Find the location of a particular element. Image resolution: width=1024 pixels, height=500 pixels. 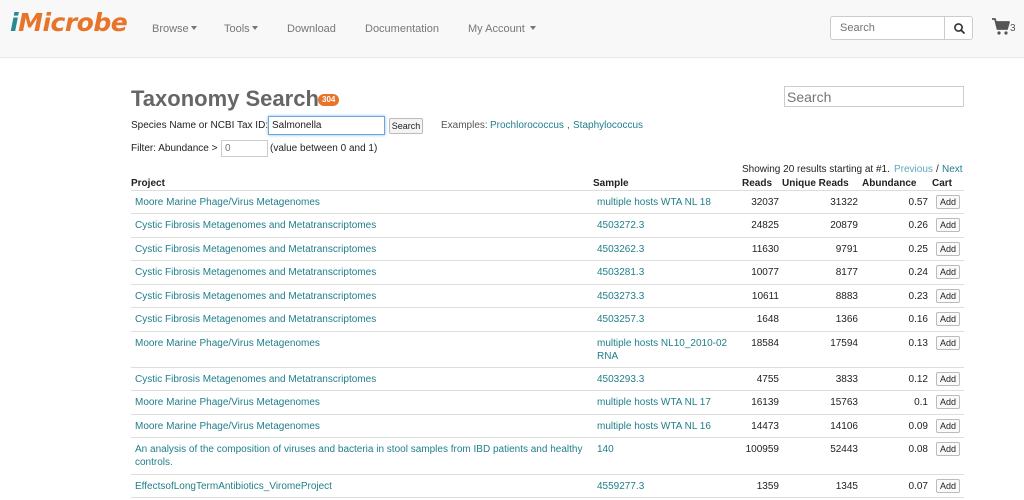

abundance-label: Filter: Abundance > is located at coordinates (174, 148).